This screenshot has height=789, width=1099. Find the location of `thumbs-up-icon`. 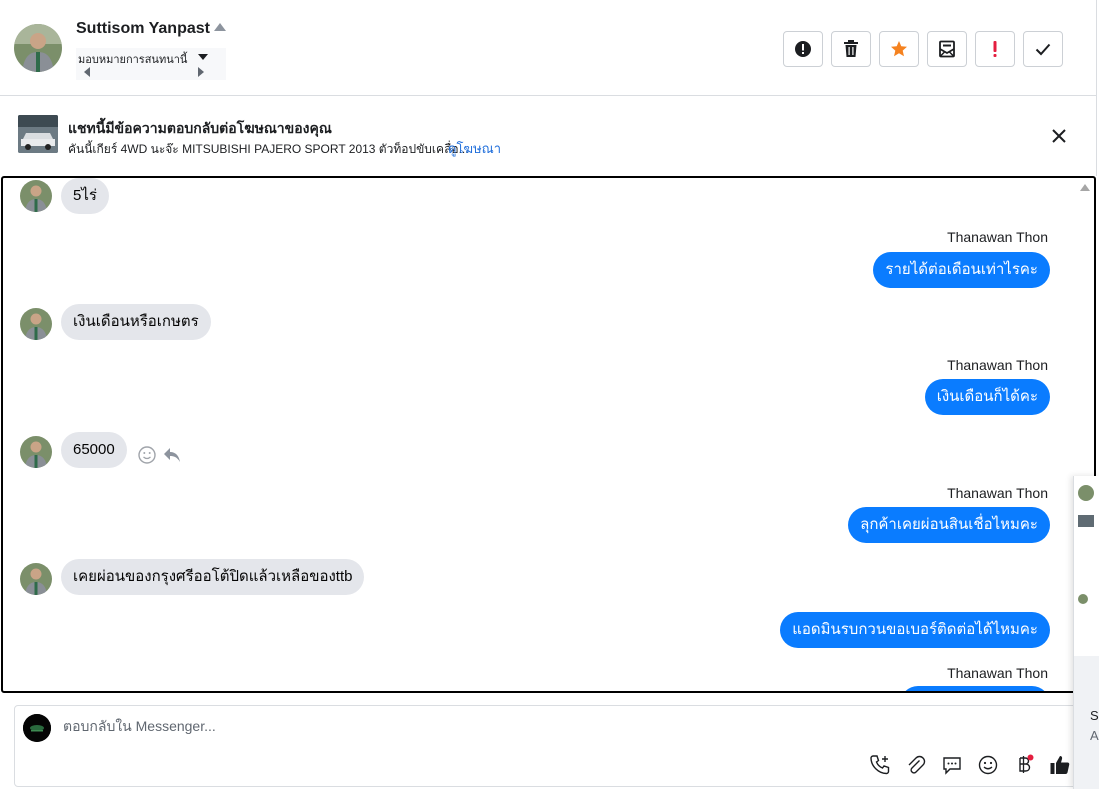

thumbs-up-icon is located at coordinates (1060, 765).